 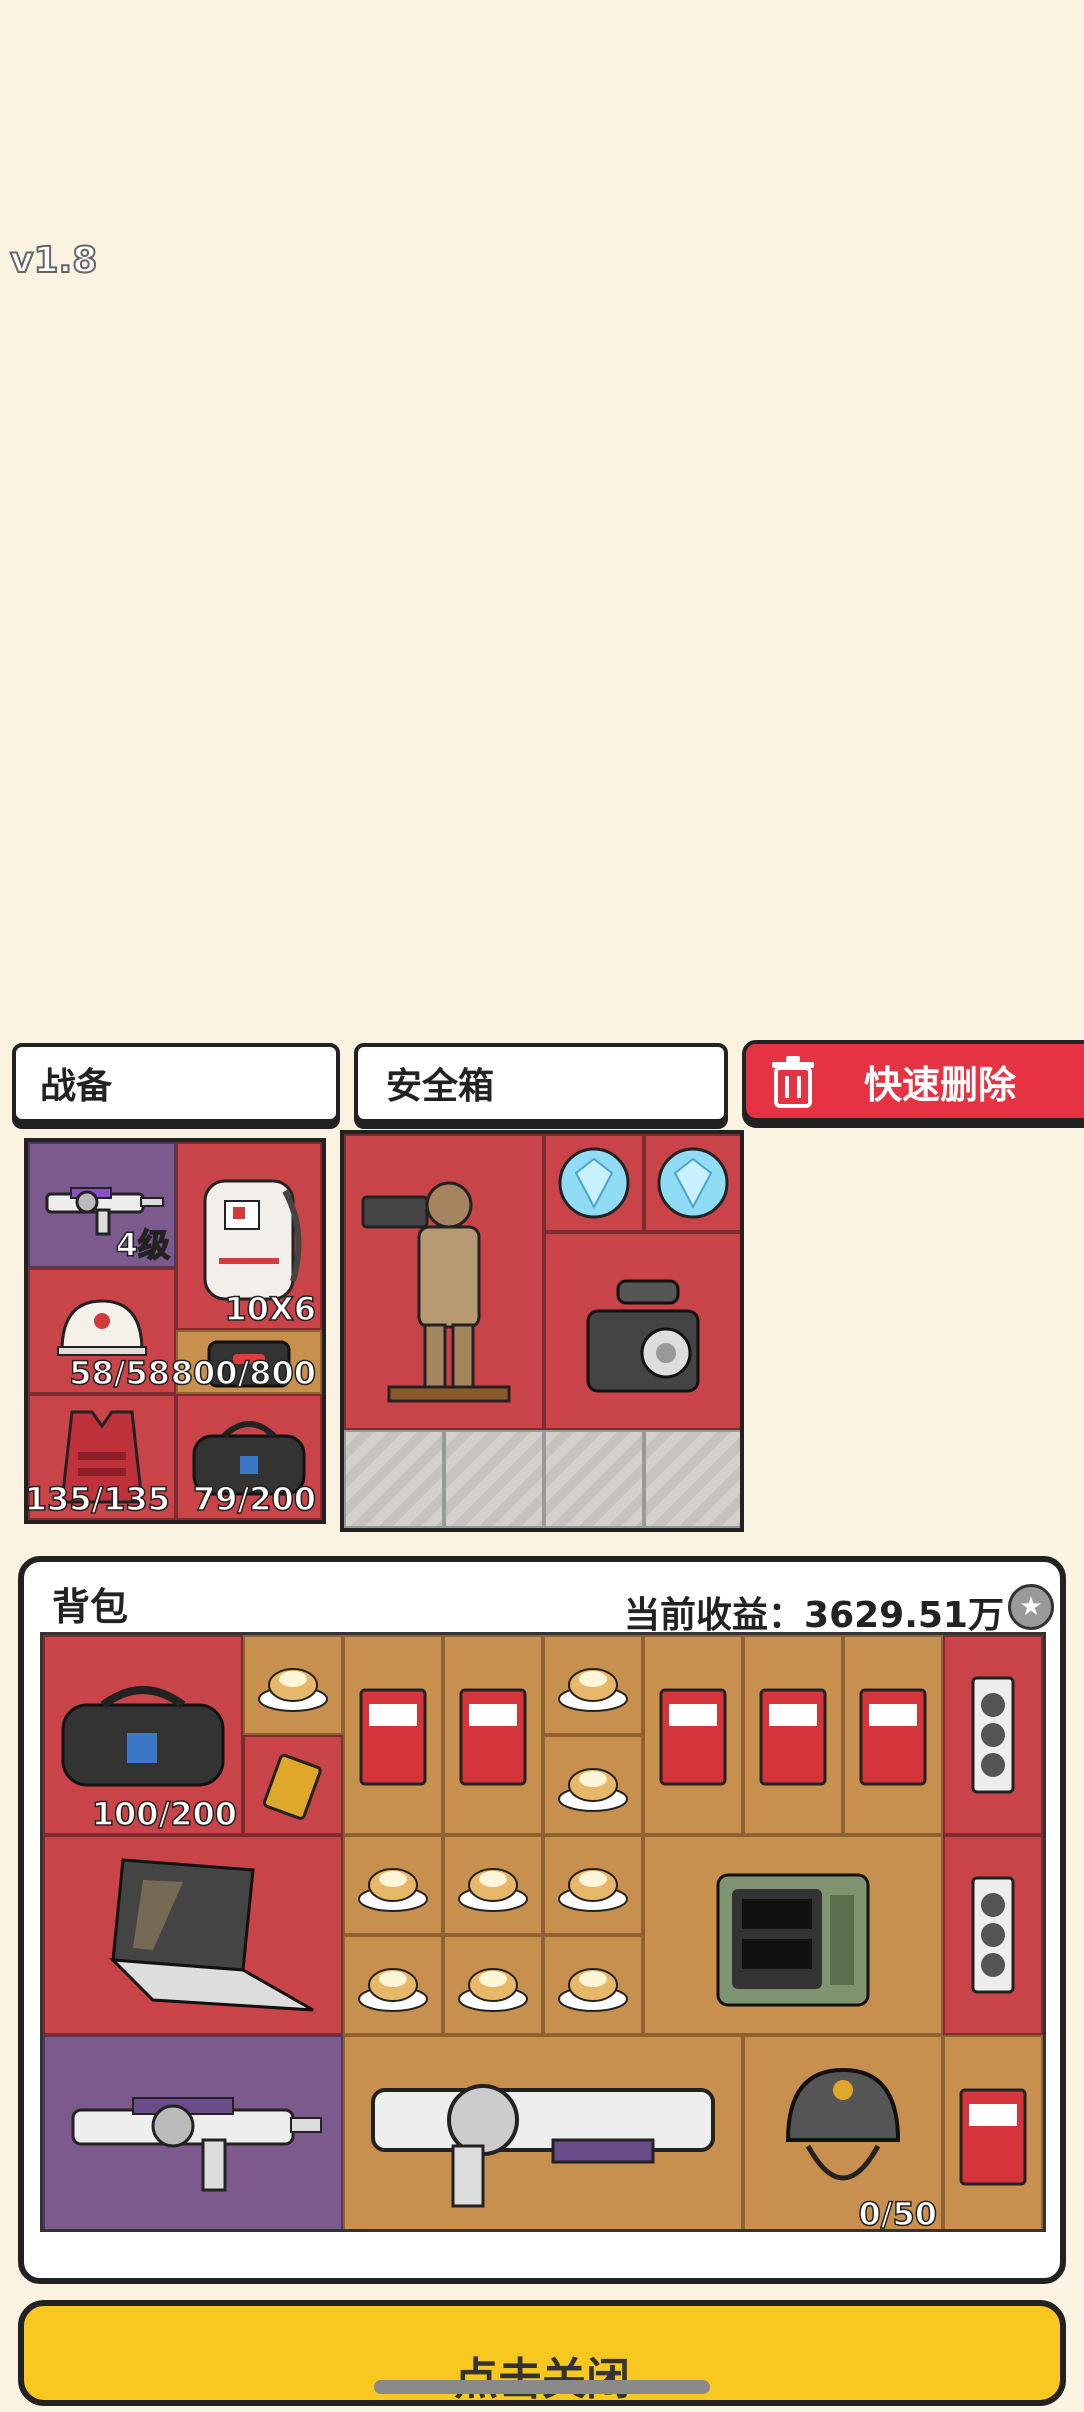 What do you see at coordinates (440, 1086) in the screenshot?
I see `tab-safe-box-label: 安全箱` at bounding box center [440, 1086].